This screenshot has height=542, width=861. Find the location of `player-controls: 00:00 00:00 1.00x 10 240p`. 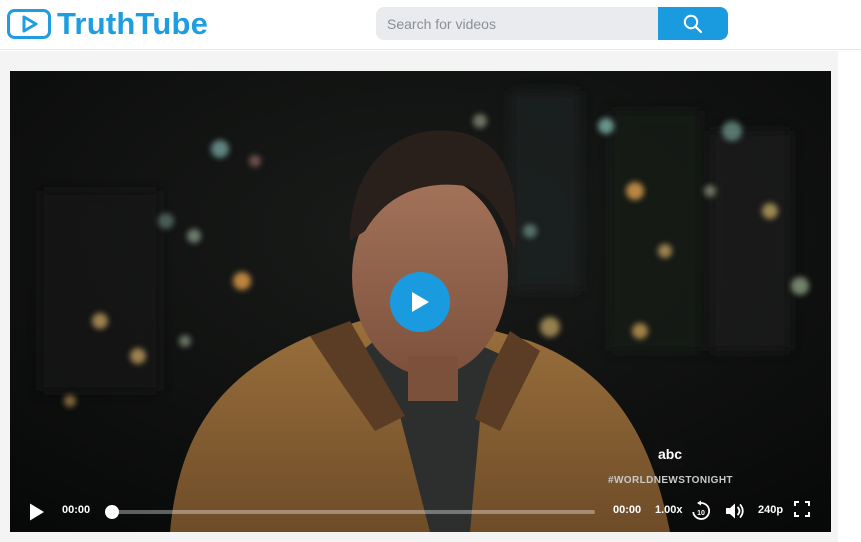

player-controls: 00:00 00:00 1.00x 10 240p is located at coordinates (420, 511).